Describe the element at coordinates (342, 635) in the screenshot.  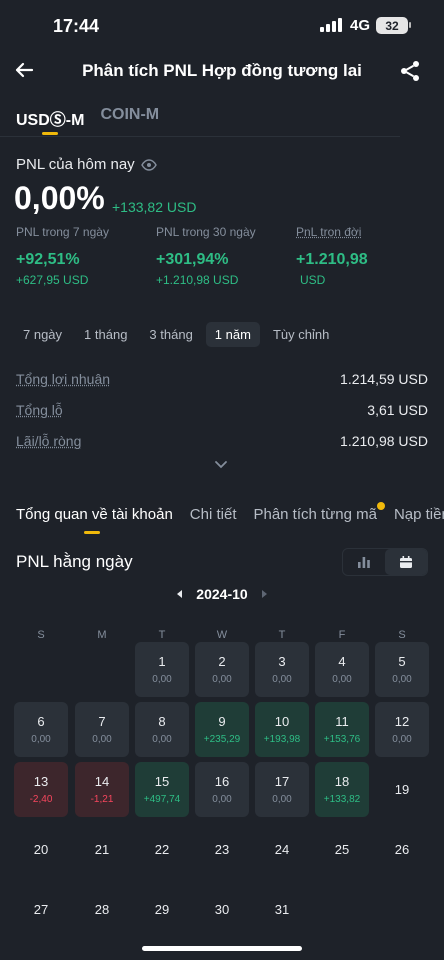
I see `weekday-label: F` at that location.